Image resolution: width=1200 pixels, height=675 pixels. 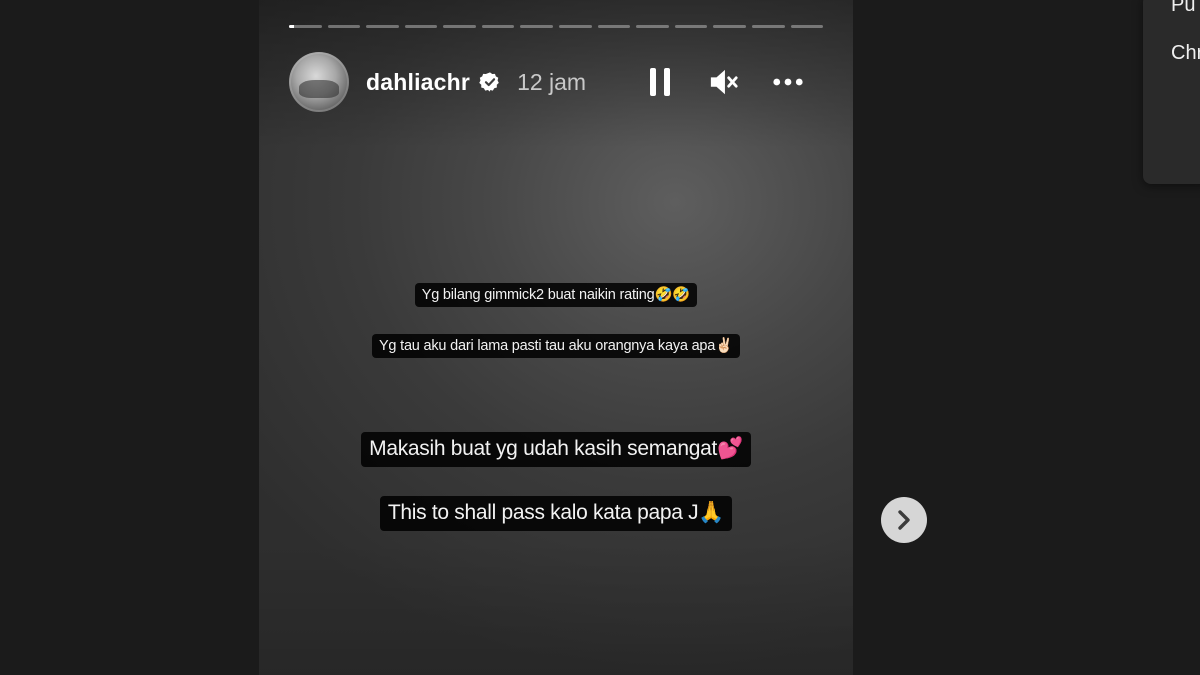 What do you see at coordinates (1171, 92) in the screenshot?
I see `popup-menu: Pu Chr` at bounding box center [1171, 92].